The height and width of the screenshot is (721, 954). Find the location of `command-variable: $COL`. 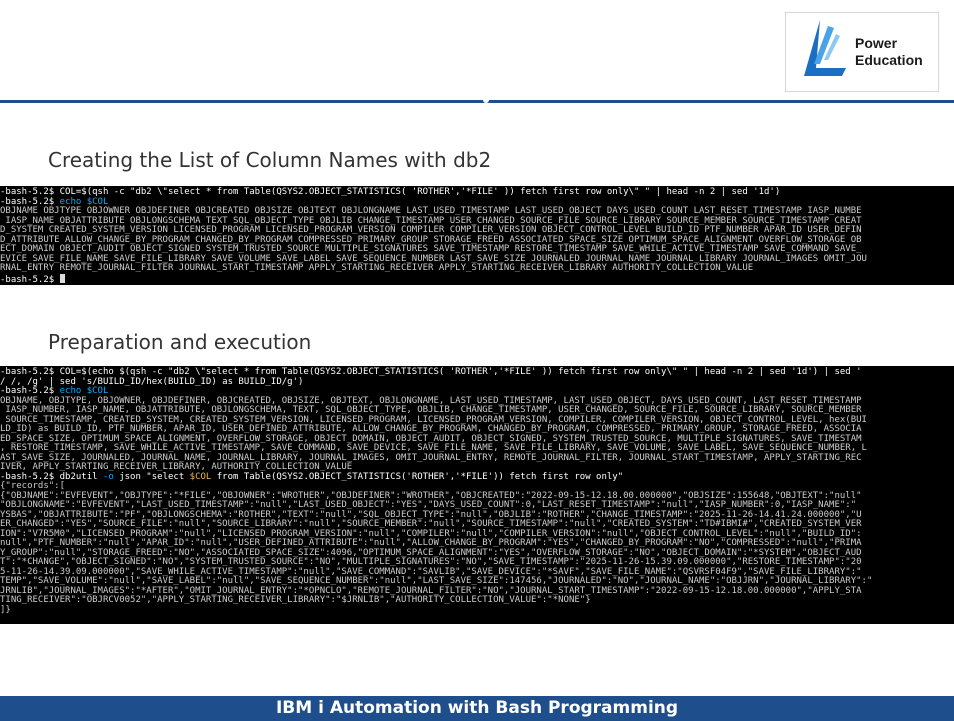

command-variable: $COL is located at coordinates (200, 476).